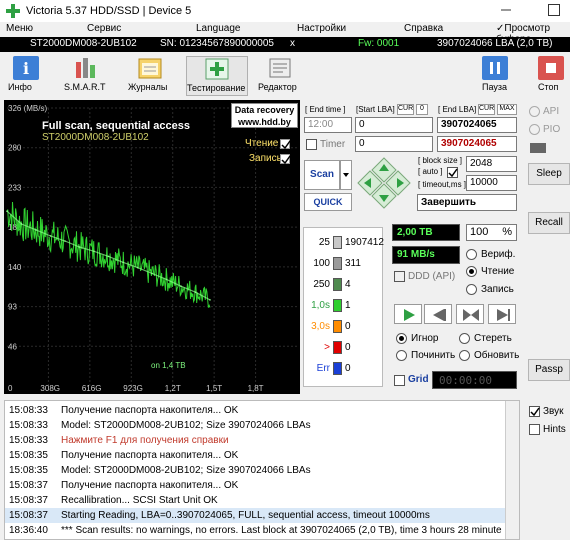  What do you see at coordinates (423, 28) in the screenshot?
I see `menu-item-help: Справка` at bounding box center [423, 28].